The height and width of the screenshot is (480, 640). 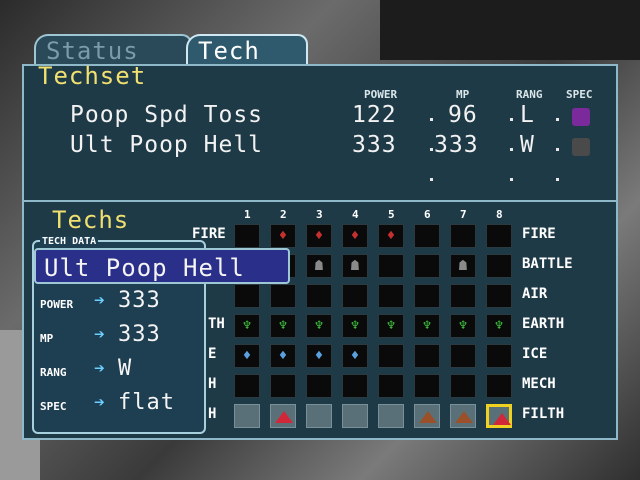 What do you see at coordinates (47, 338) in the screenshot?
I see `tech-data-mp-label: MP` at bounding box center [47, 338].